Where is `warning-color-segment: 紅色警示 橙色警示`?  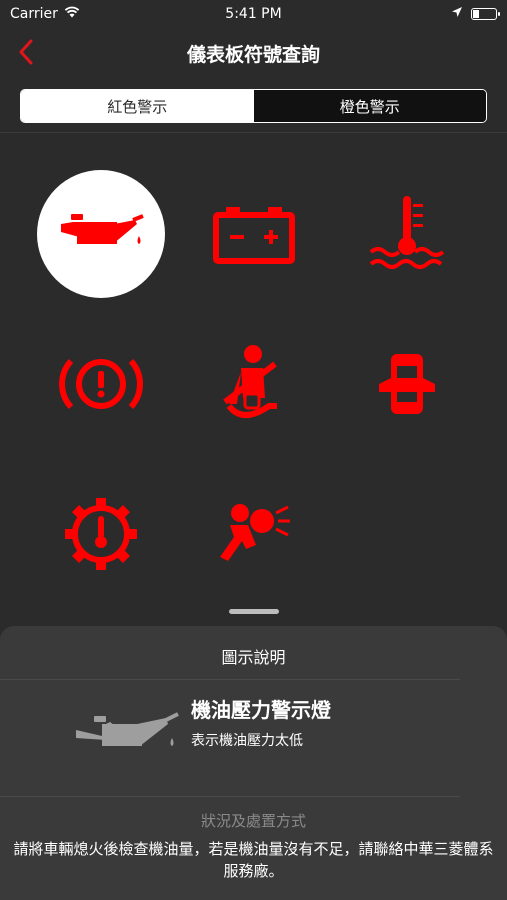 warning-color-segment: 紅色警示 橙色警示 is located at coordinates (253, 106).